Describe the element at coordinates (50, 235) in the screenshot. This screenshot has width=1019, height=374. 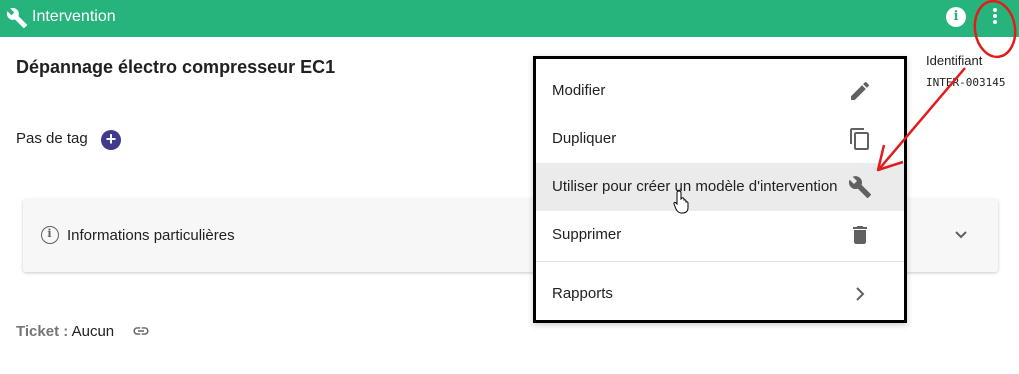
I see `info-outline-icon: i` at that location.